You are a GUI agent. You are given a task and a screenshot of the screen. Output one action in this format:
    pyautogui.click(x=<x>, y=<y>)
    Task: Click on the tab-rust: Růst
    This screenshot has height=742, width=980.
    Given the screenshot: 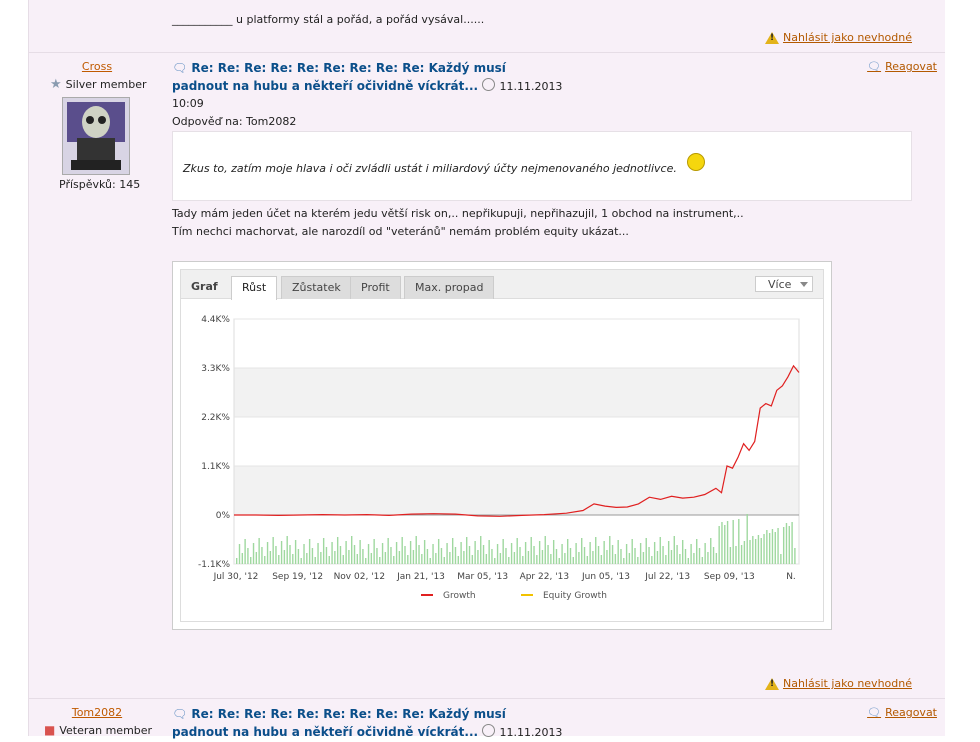 What is the action you would take?
    pyautogui.click(x=254, y=288)
    